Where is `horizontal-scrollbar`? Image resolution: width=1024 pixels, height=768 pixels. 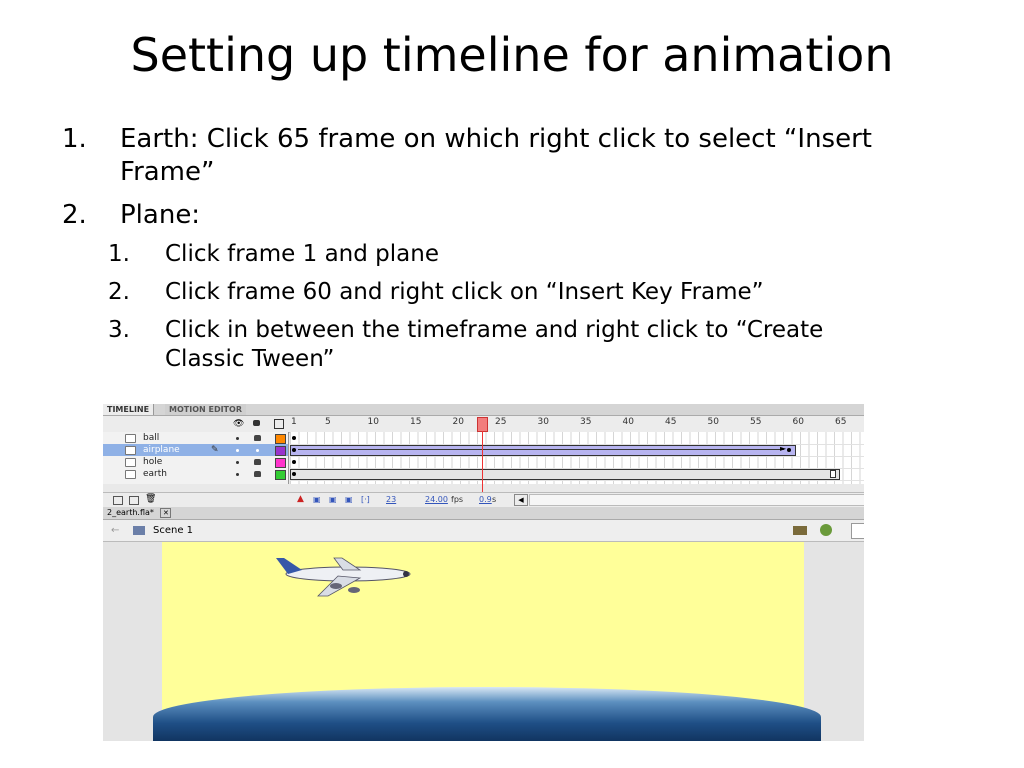 horizontal-scrollbar is located at coordinates (696, 500).